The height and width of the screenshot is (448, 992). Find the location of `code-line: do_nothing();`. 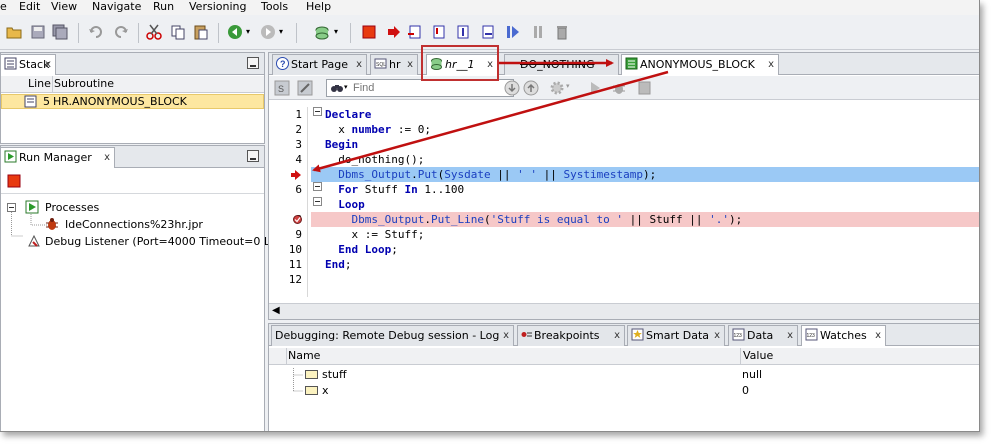

code-line: do_nothing(); is located at coordinates (650, 159).